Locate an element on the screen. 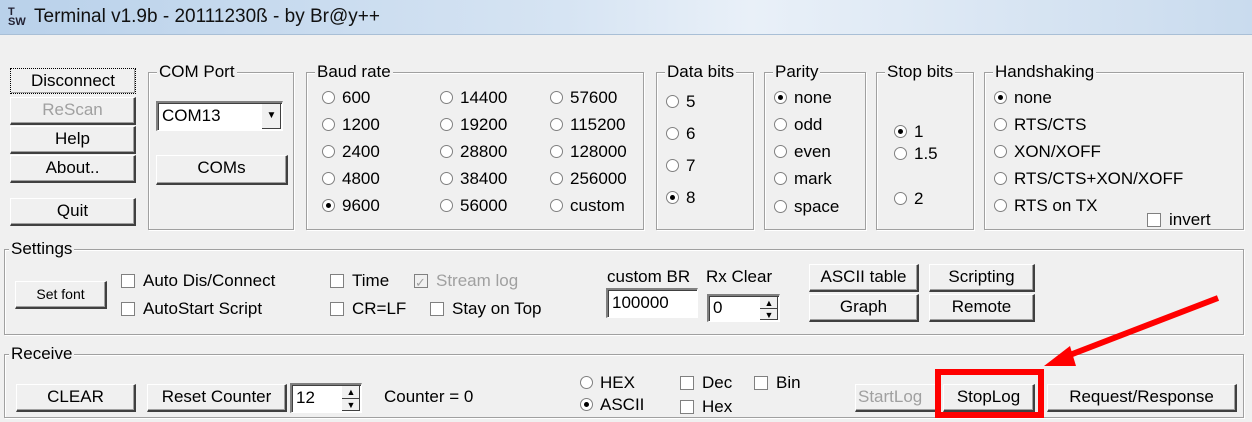 The image size is (1252, 422). handshaking-radio-rts-cts-xon-xoff: RTS/CTS+XON/XOFF is located at coordinates (1088, 179).